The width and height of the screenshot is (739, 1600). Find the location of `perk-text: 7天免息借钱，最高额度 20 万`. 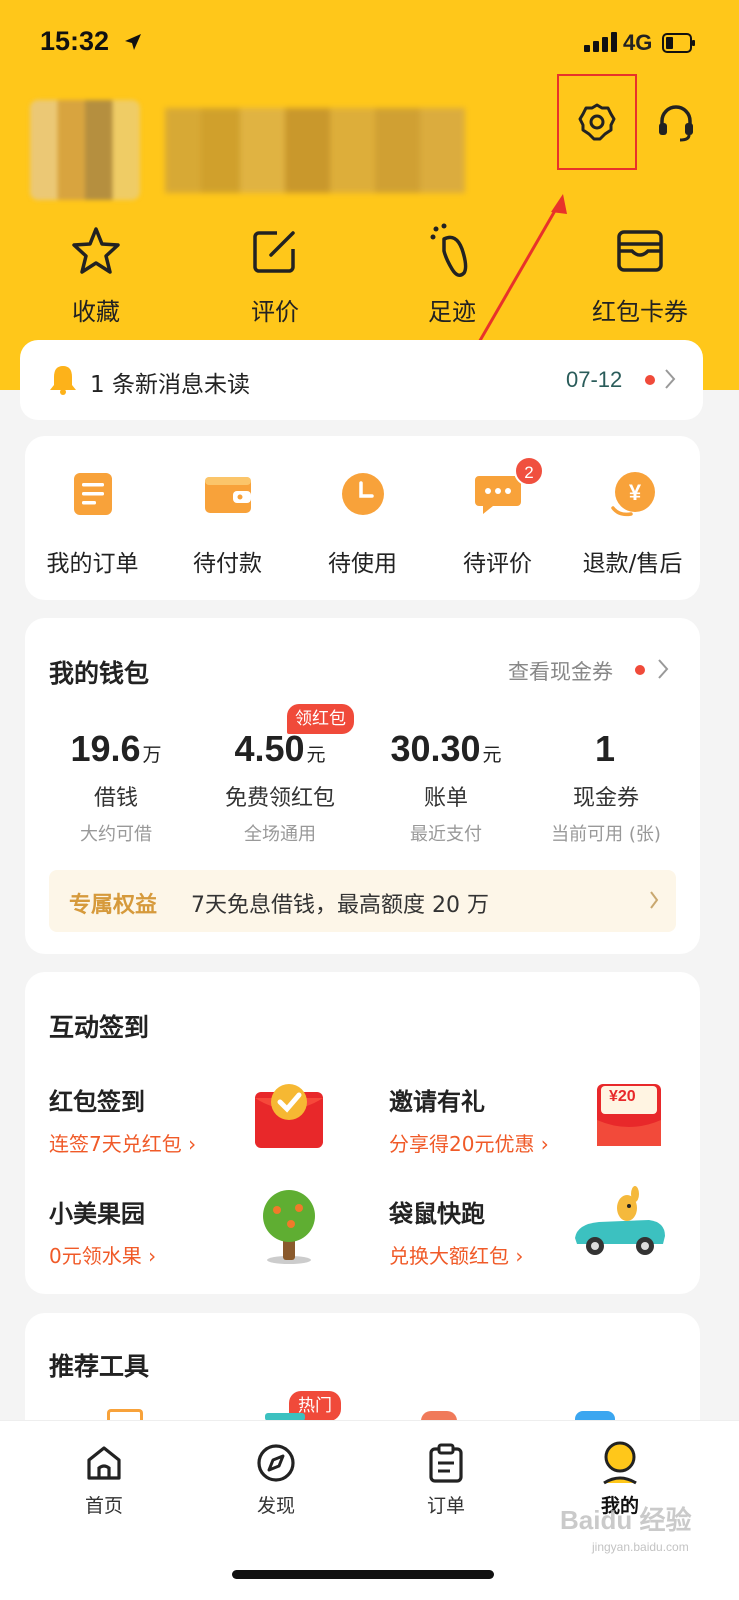

perk-text: 7天免息借钱，最高额度 20 万 is located at coordinates (340, 905).